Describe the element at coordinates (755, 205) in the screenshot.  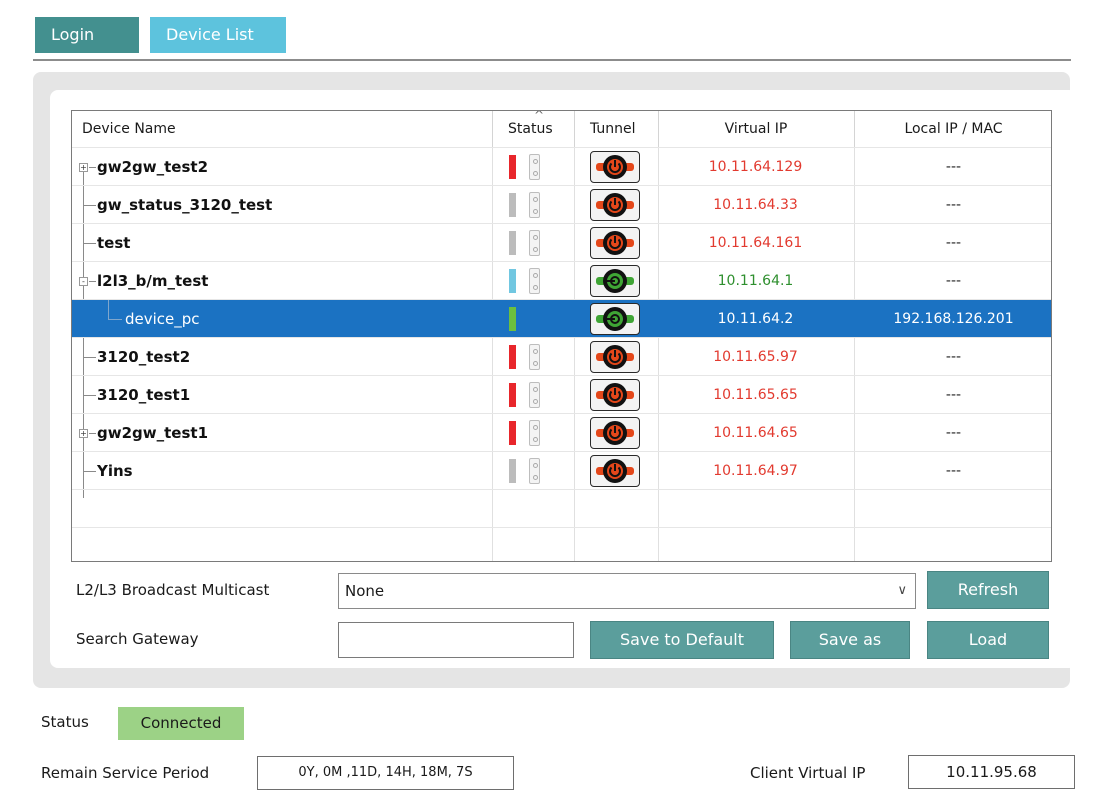
I see `virtual-ip: 10.11.64.33` at that location.